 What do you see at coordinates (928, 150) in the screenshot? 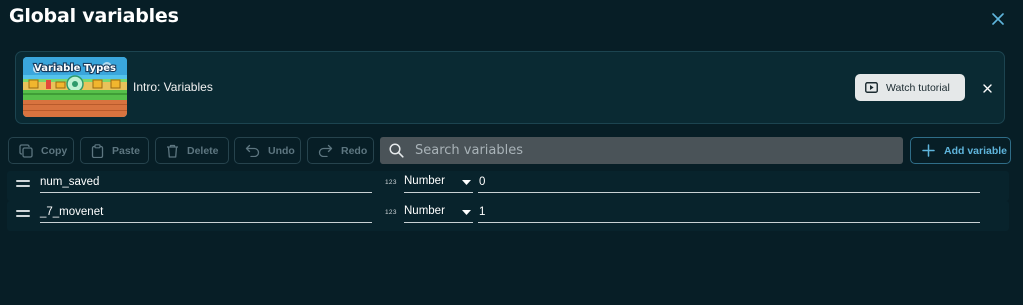
I see `plus-icon` at bounding box center [928, 150].